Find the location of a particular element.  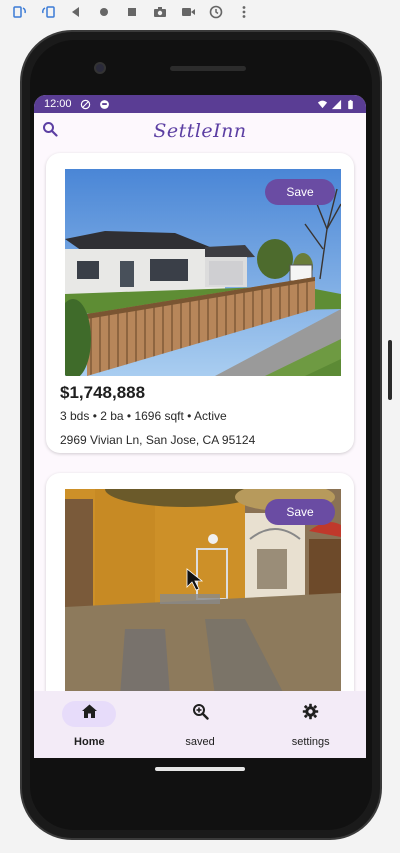

nav-label-settings: settings is located at coordinates (310, 742).